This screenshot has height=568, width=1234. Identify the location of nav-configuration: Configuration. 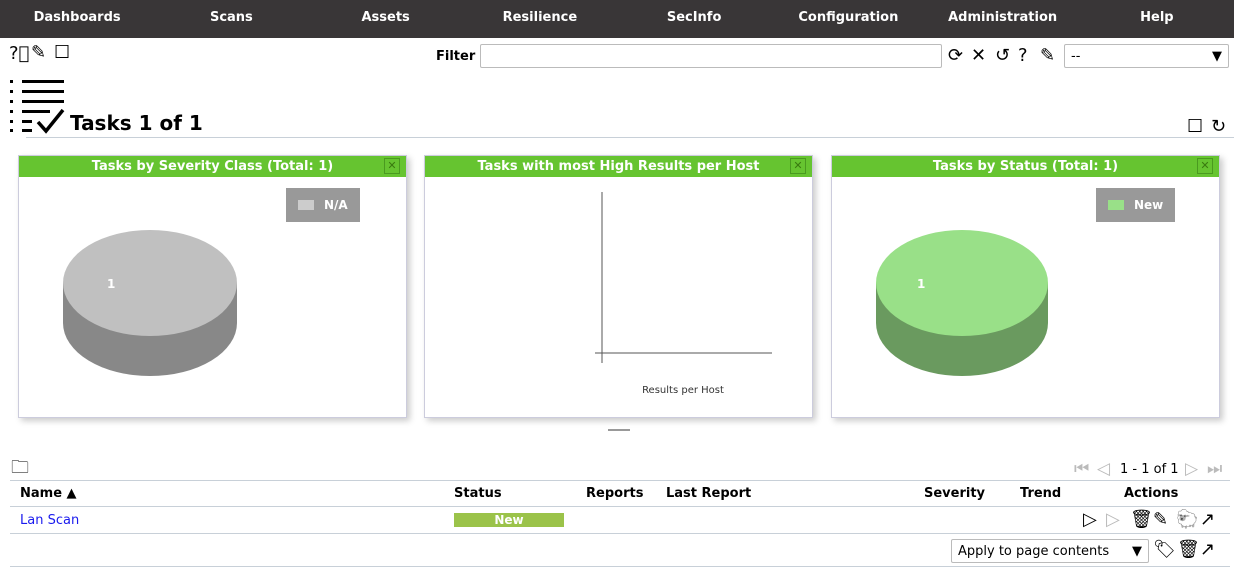
(848, 19).